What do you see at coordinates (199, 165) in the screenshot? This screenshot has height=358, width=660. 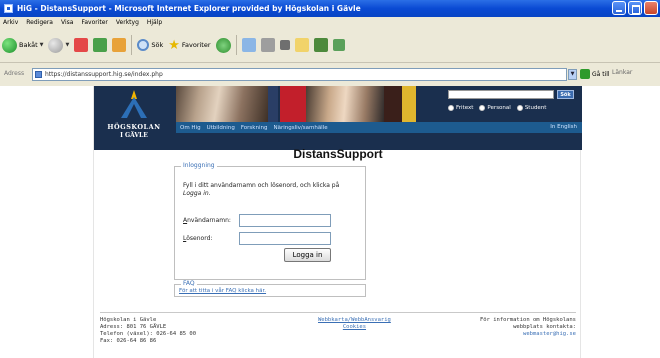 I see `login-legend: Inloggning` at bounding box center [199, 165].